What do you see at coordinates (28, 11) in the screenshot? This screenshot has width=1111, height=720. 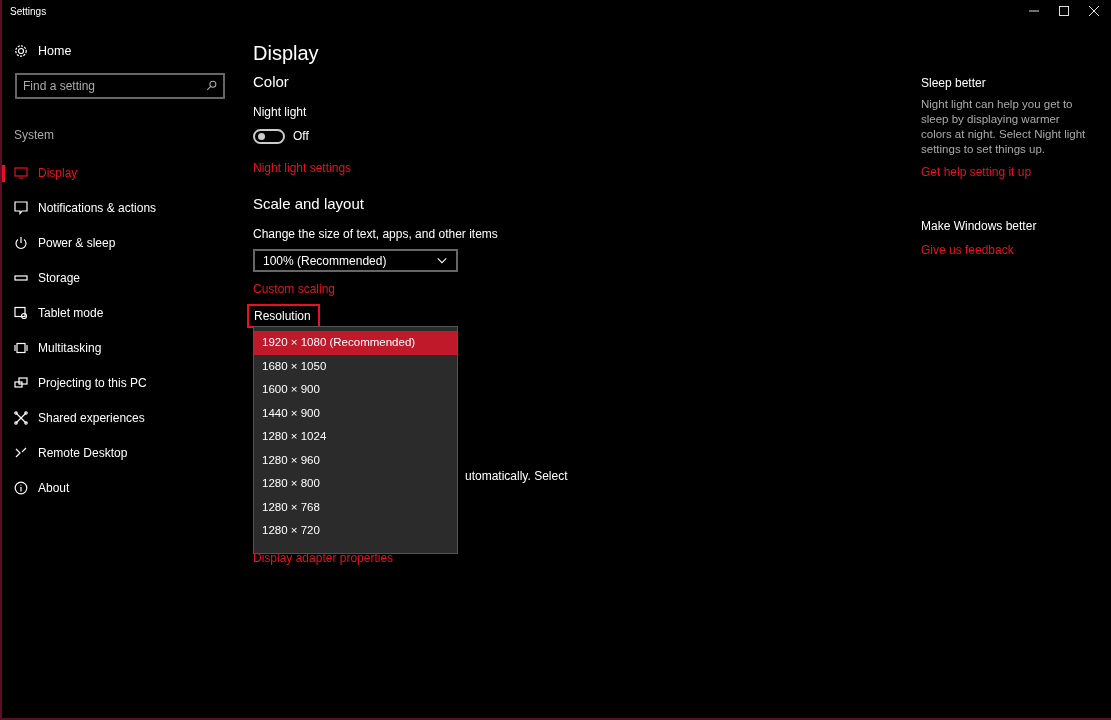 I see `window-title: Settings` at bounding box center [28, 11].